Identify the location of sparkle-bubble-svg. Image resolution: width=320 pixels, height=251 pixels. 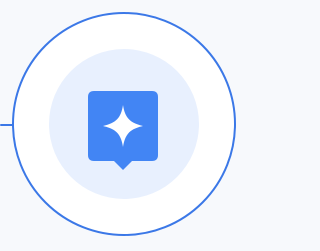
(123, 130).